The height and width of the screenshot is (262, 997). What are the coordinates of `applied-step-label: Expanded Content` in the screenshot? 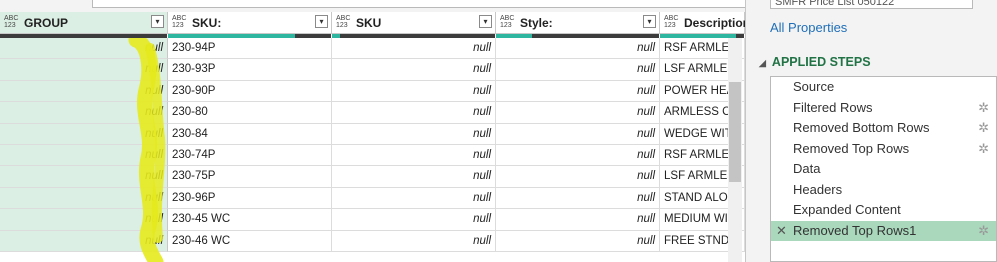 It's located at (847, 209).